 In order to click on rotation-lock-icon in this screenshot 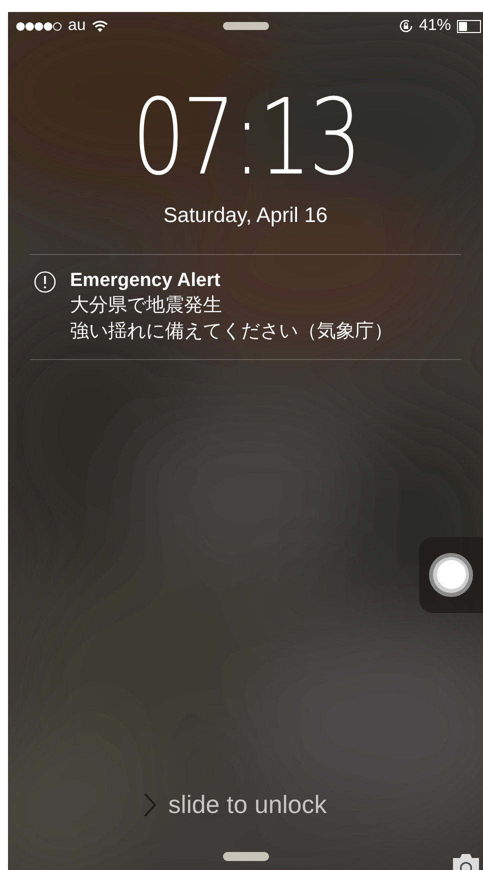, I will do `click(405, 26)`.